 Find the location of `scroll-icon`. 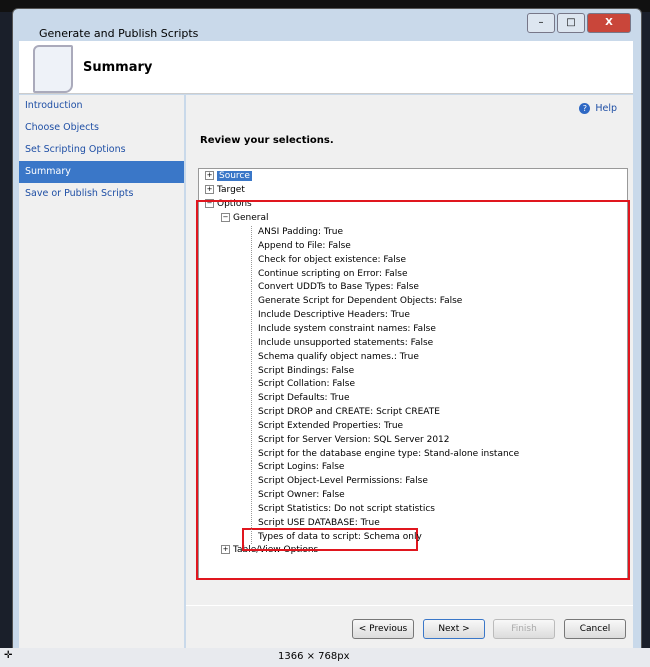

scroll-icon is located at coordinates (53, 69).